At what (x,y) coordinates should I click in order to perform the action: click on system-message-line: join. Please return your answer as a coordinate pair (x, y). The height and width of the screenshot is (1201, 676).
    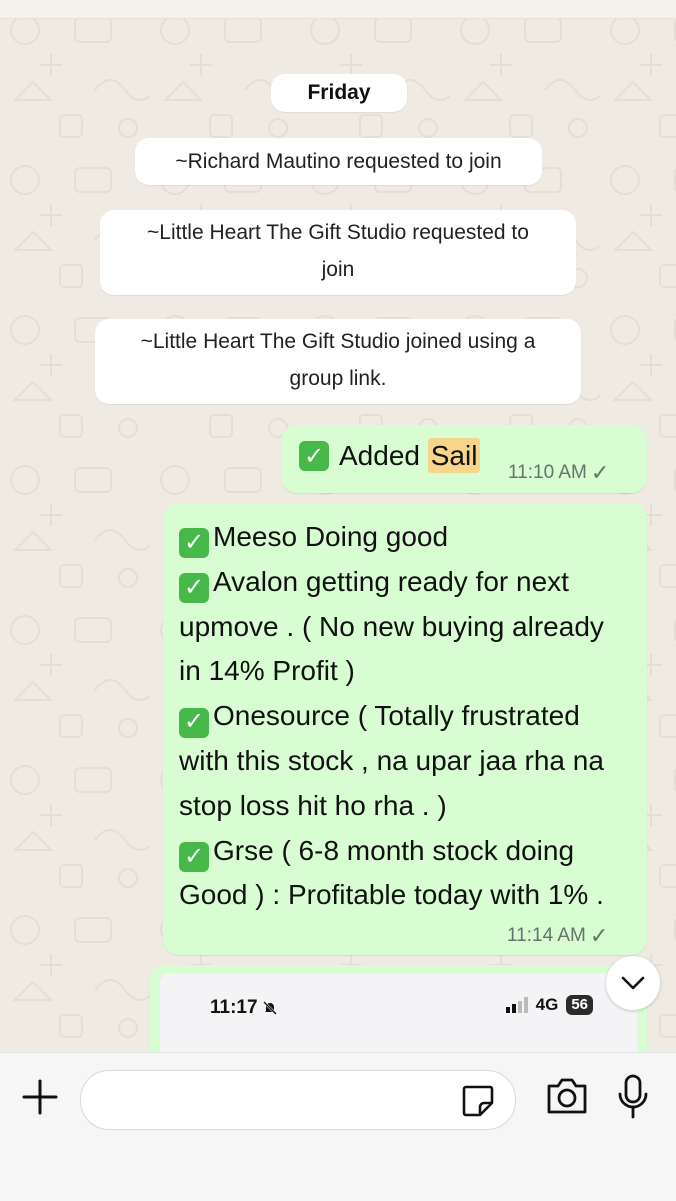
    Looking at the image, I should click on (338, 269).